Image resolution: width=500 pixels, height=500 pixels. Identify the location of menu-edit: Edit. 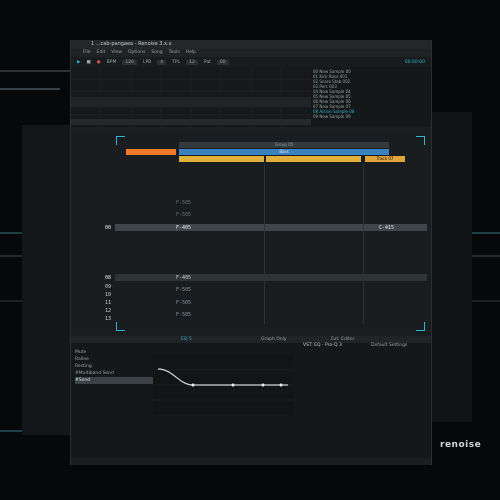
(101, 53).